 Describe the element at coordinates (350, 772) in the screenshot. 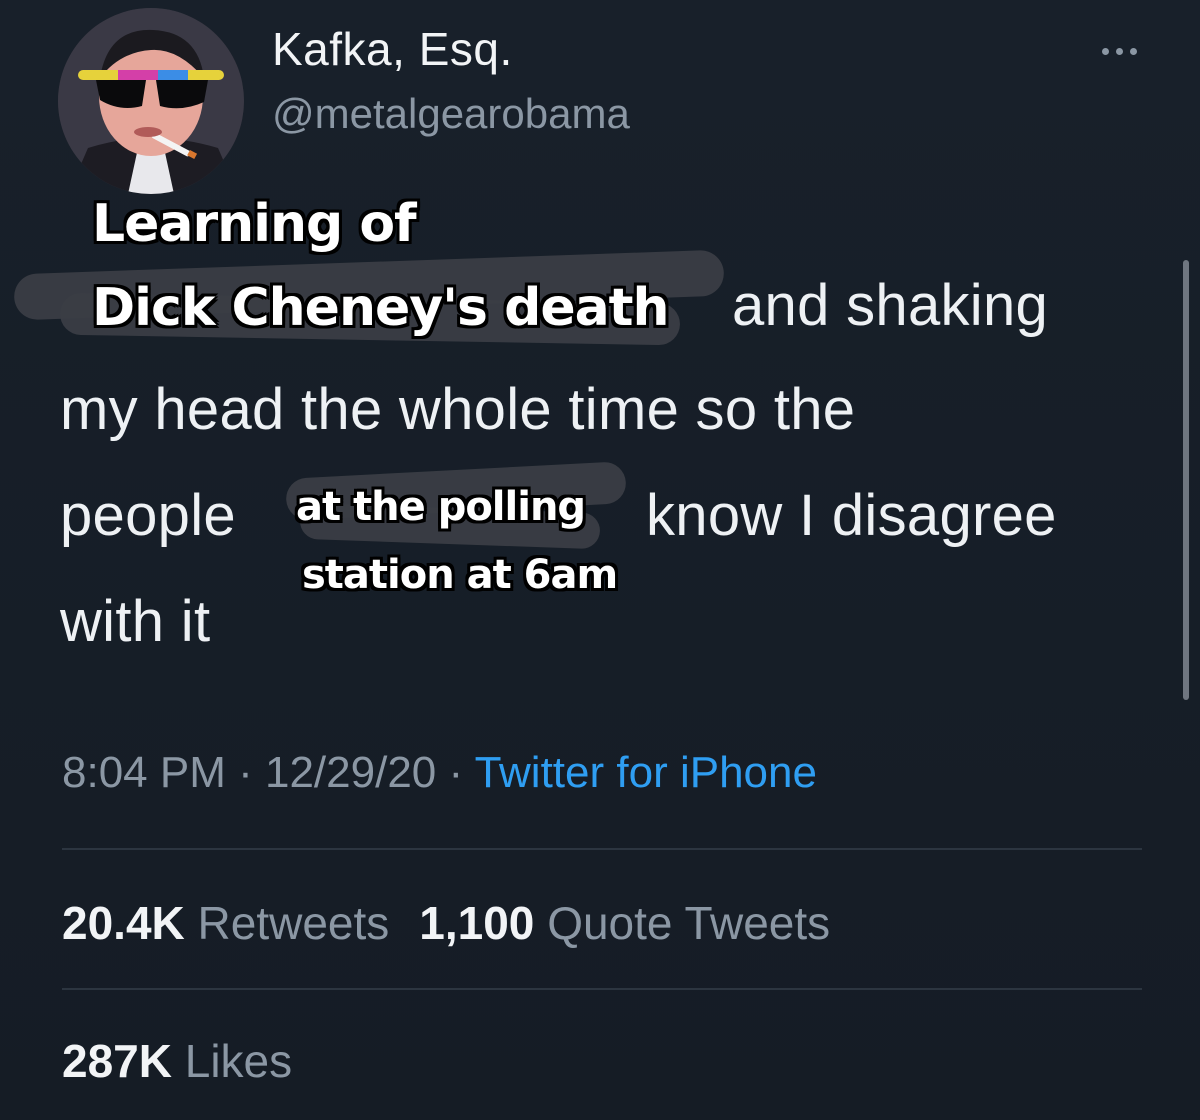

I see `tweet-date: 12/29/20` at that location.